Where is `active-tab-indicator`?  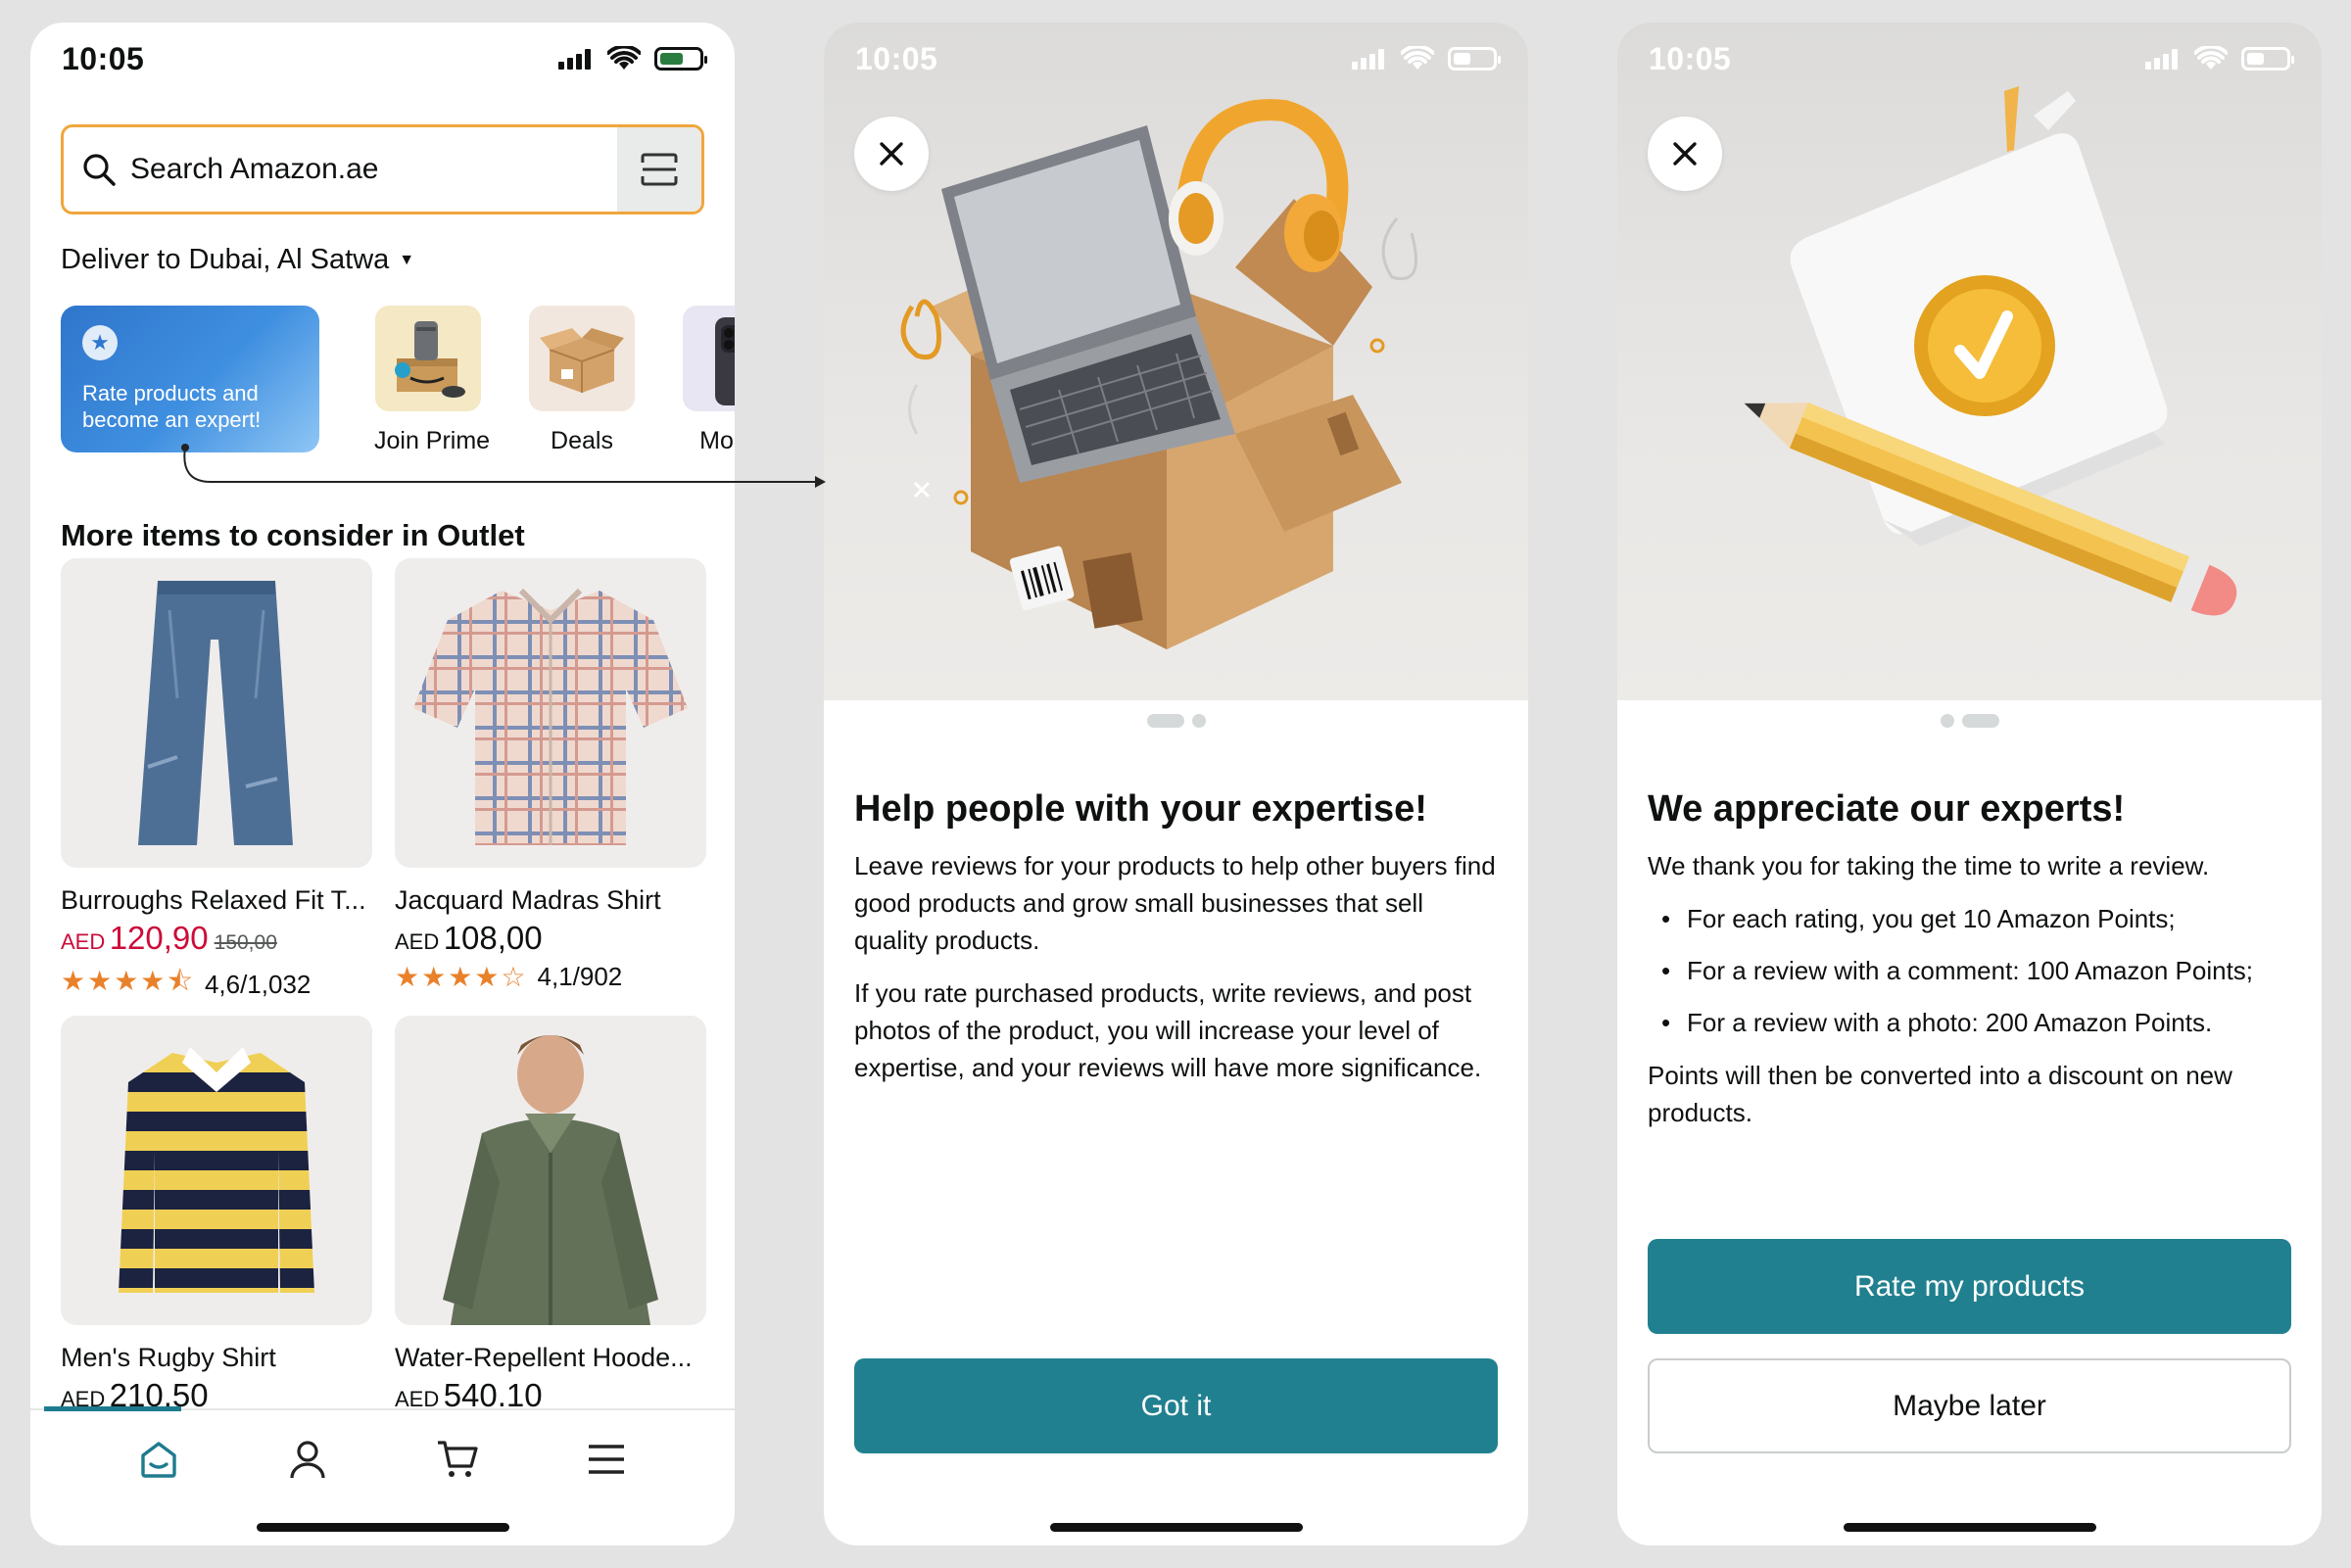 active-tab-indicator is located at coordinates (113, 1408).